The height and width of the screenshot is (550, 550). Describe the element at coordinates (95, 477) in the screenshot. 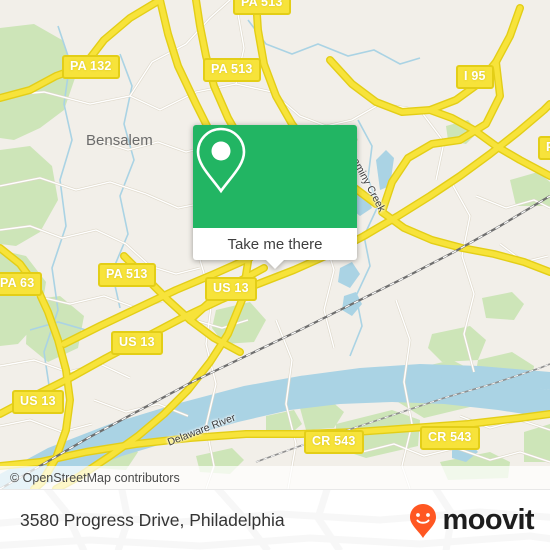

I see `attribution-text: © OpenStreetMap contributors` at that location.